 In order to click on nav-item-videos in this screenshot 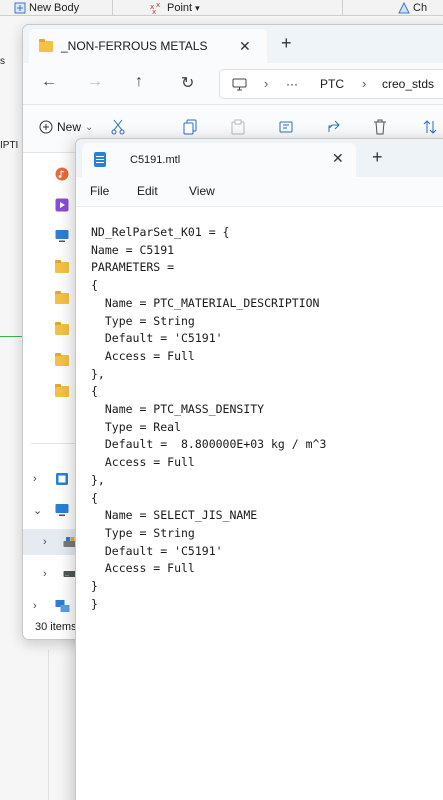, I will do `click(51, 205)`.